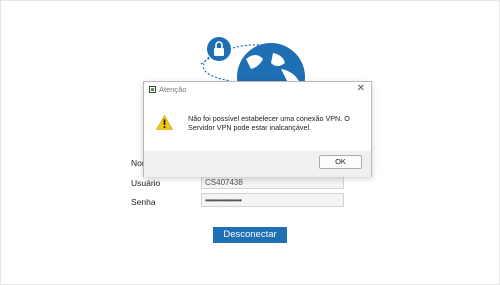 This screenshot has height=285, width=500. I want to click on dialog-title: Atenção, so click(173, 89).